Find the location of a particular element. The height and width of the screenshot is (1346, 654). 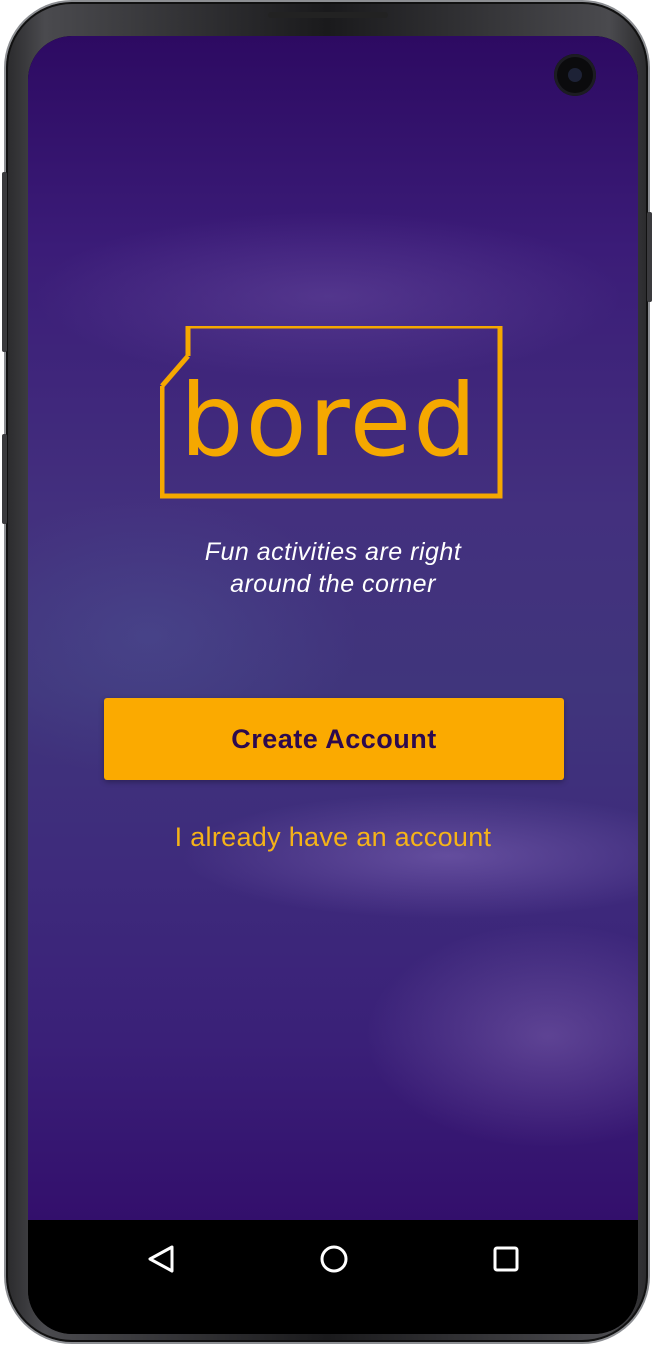

logo-wordmark: bored is located at coordinates (329, 420).